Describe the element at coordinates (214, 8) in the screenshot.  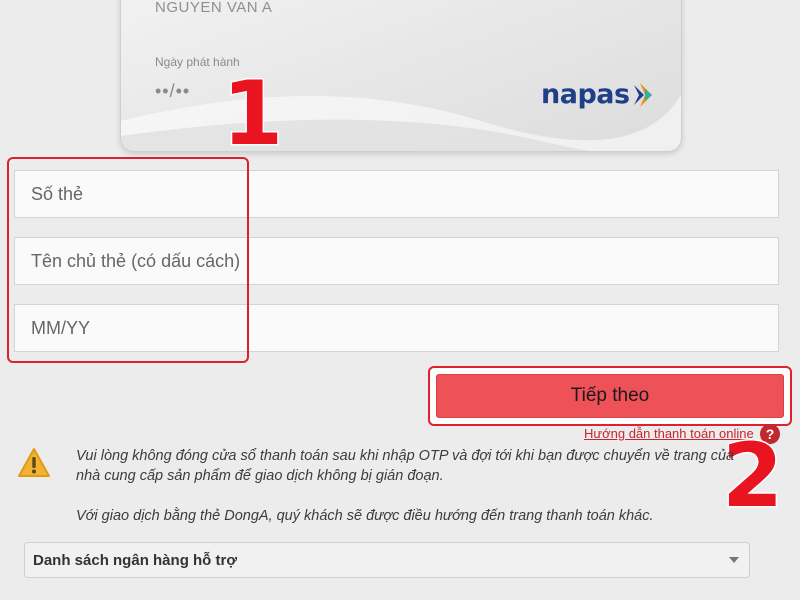
I see `card-holder-name: NGUYEN VAN A` at that location.